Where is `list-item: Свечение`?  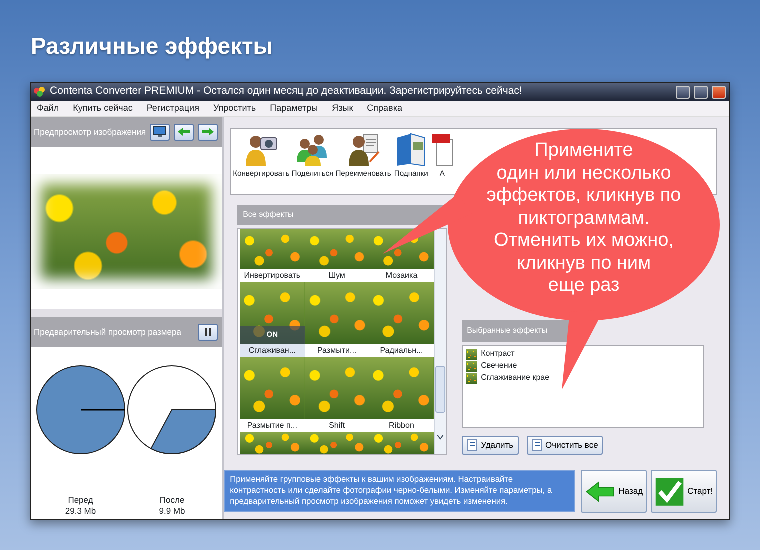
list-item: Свечение is located at coordinates (499, 366).